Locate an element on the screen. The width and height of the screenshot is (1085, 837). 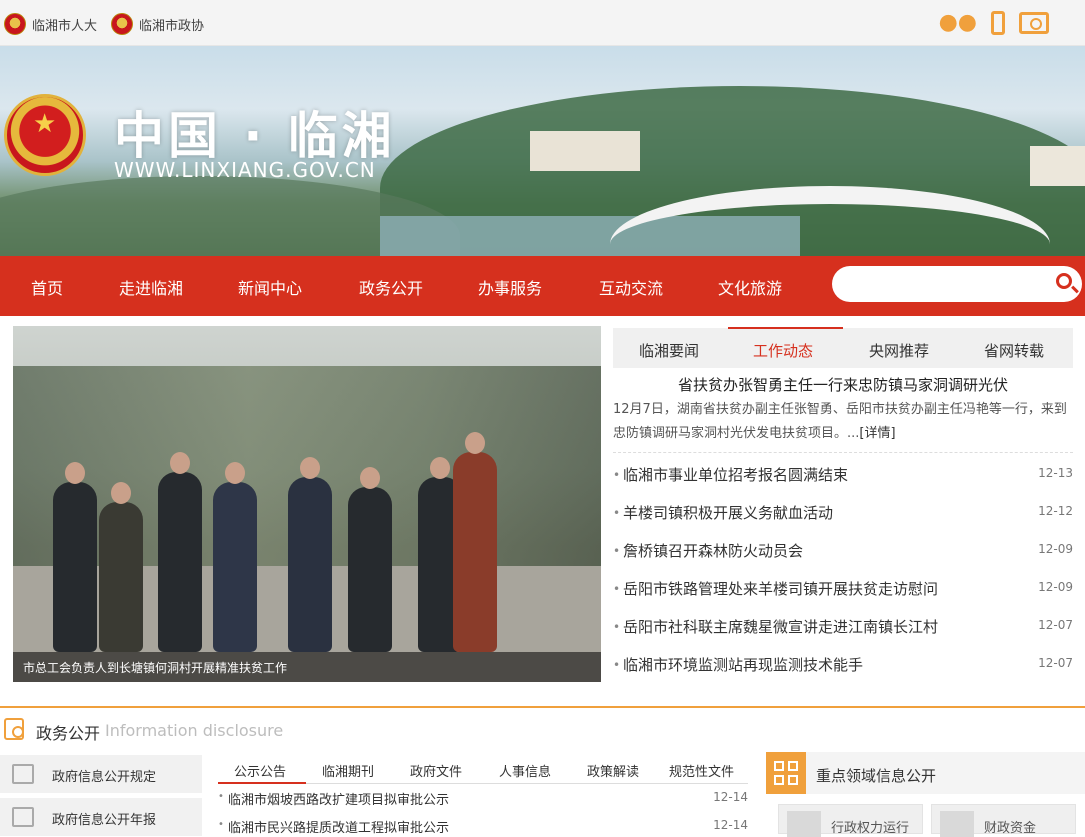
search-box is located at coordinates (957, 284).